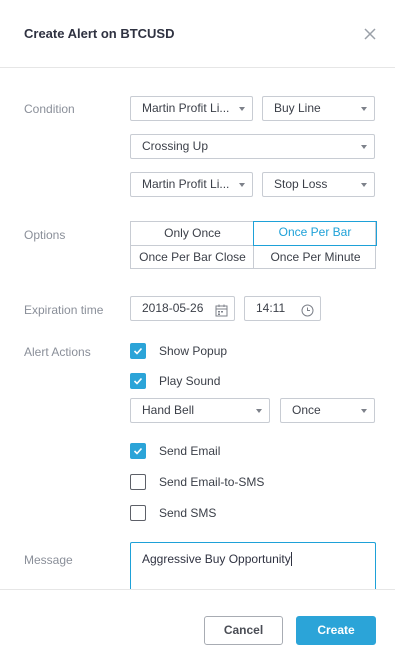 This screenshot has width=395, height=665. Describe the element at coordinates (221, 309) in the screenshot. I see `calendar-icon` at that location.